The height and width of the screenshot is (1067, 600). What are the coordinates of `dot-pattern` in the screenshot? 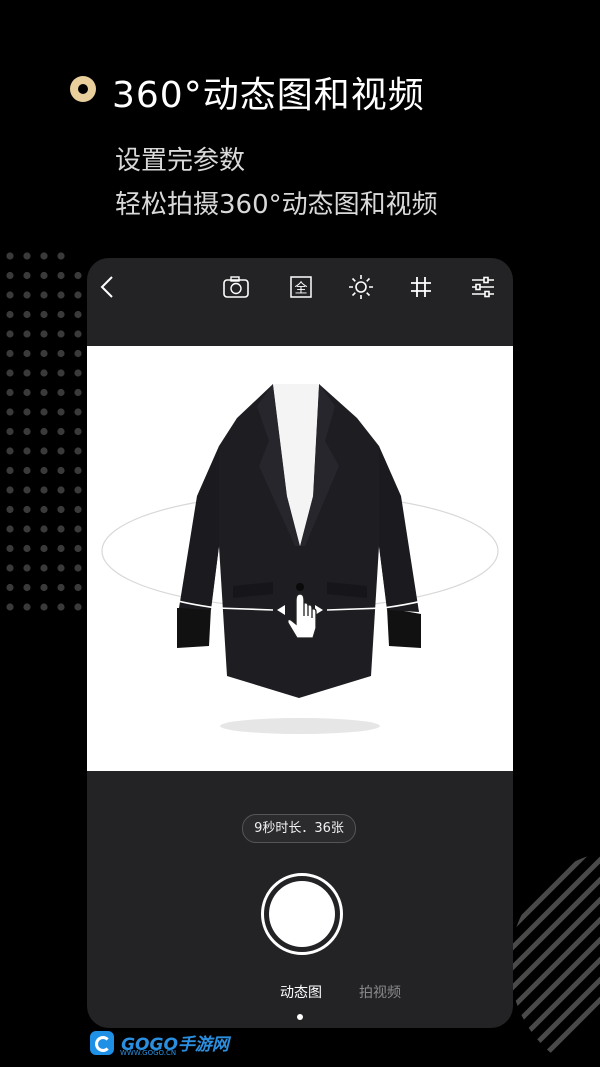 It's located at (44, 431).